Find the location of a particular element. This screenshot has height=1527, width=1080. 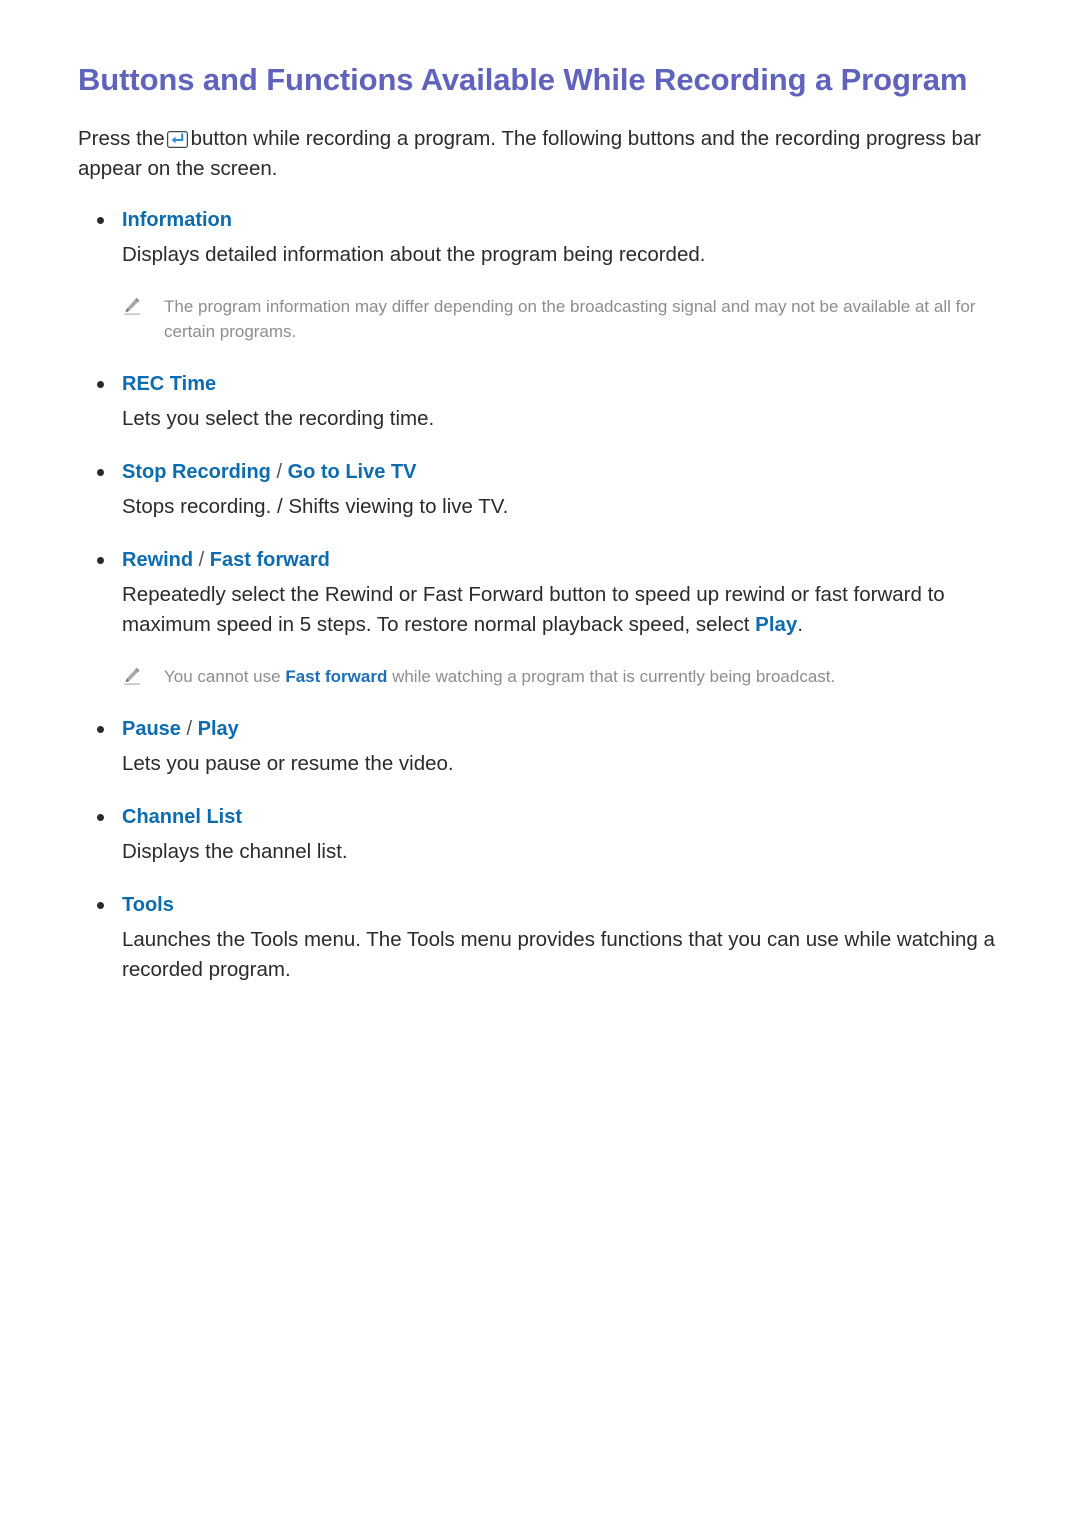

section-label-pause-play: Pause / Play is located at coordinates (180, 728).